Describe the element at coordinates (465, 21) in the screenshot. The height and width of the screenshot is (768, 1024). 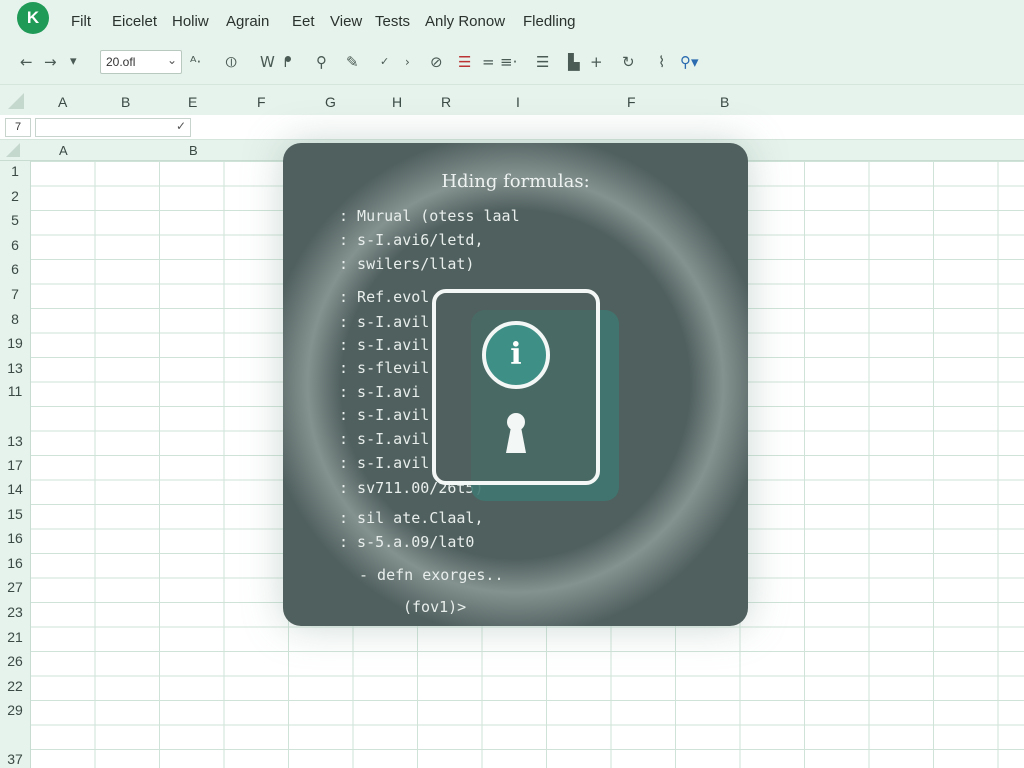
I see `menu-analyze: Anly Ronow` at that location.